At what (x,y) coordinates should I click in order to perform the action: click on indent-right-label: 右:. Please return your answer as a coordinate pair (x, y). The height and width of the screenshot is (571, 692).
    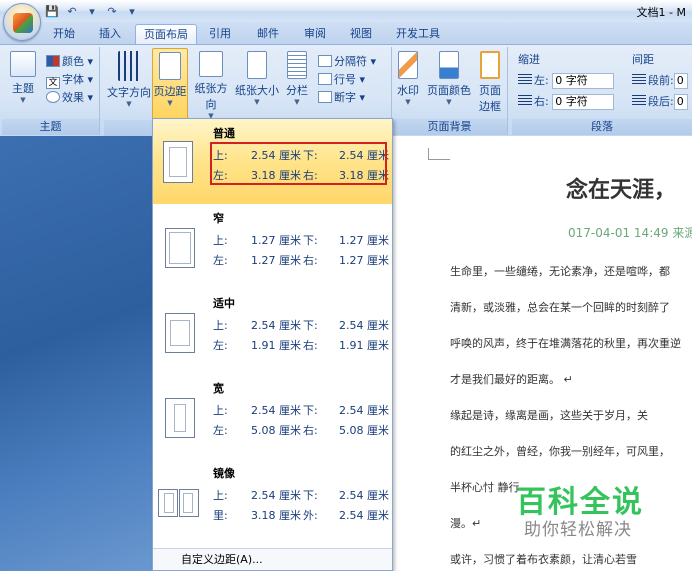
    Looking at the image, I should click on (541, 101).